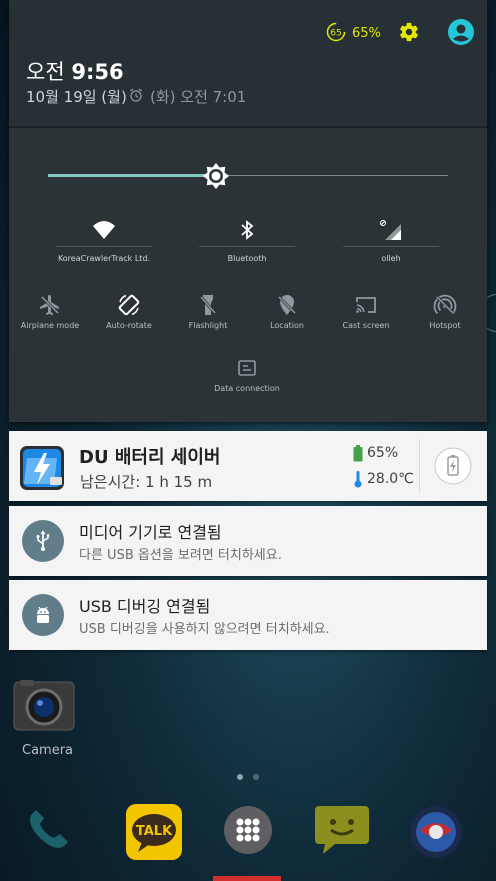  What do you see at coordinates (461, 32) in the screenshot?
I see `user-account-icon` at bounding box center [461, 32].